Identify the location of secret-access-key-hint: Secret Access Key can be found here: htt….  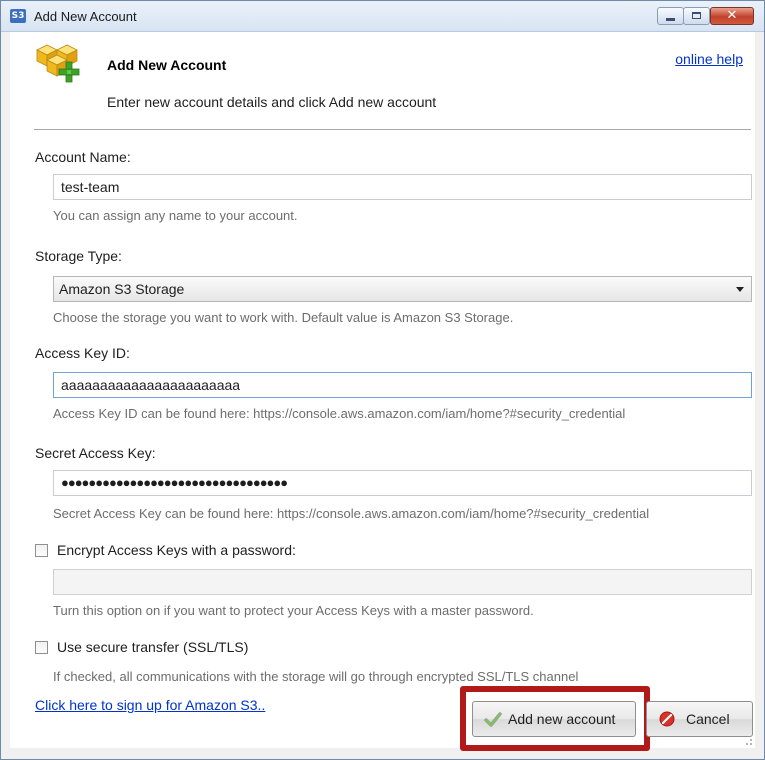
(351, 513).